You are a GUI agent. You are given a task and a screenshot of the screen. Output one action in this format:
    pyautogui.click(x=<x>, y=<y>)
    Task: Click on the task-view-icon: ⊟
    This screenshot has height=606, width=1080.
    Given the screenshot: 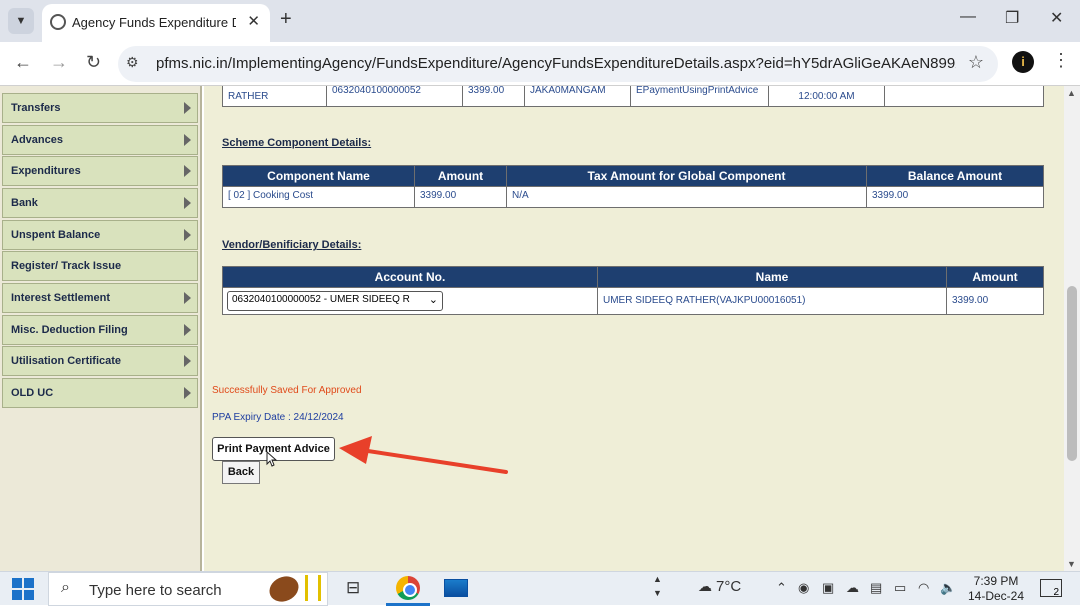 What is the action you would take?
    pyautogui.click(x=353, y=588)
    